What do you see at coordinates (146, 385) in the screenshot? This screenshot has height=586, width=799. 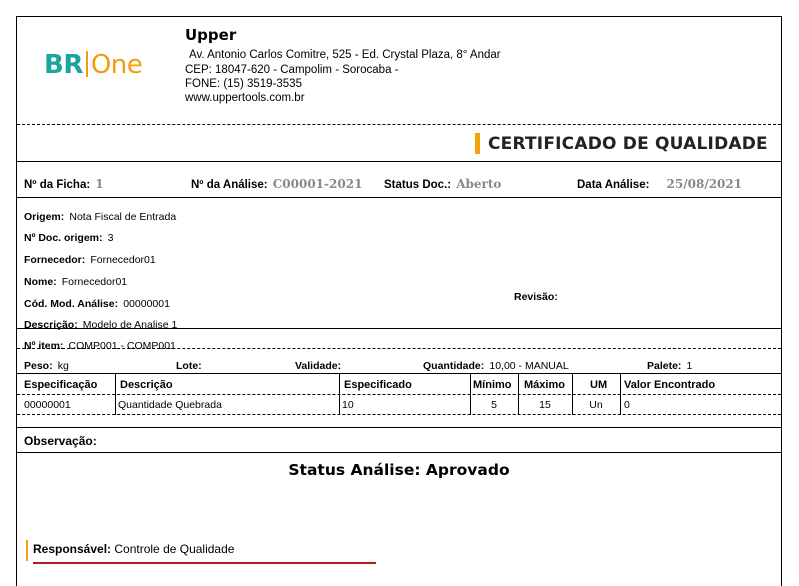 I see `th-descricao: Descrição` at bounding box center [146, 385].